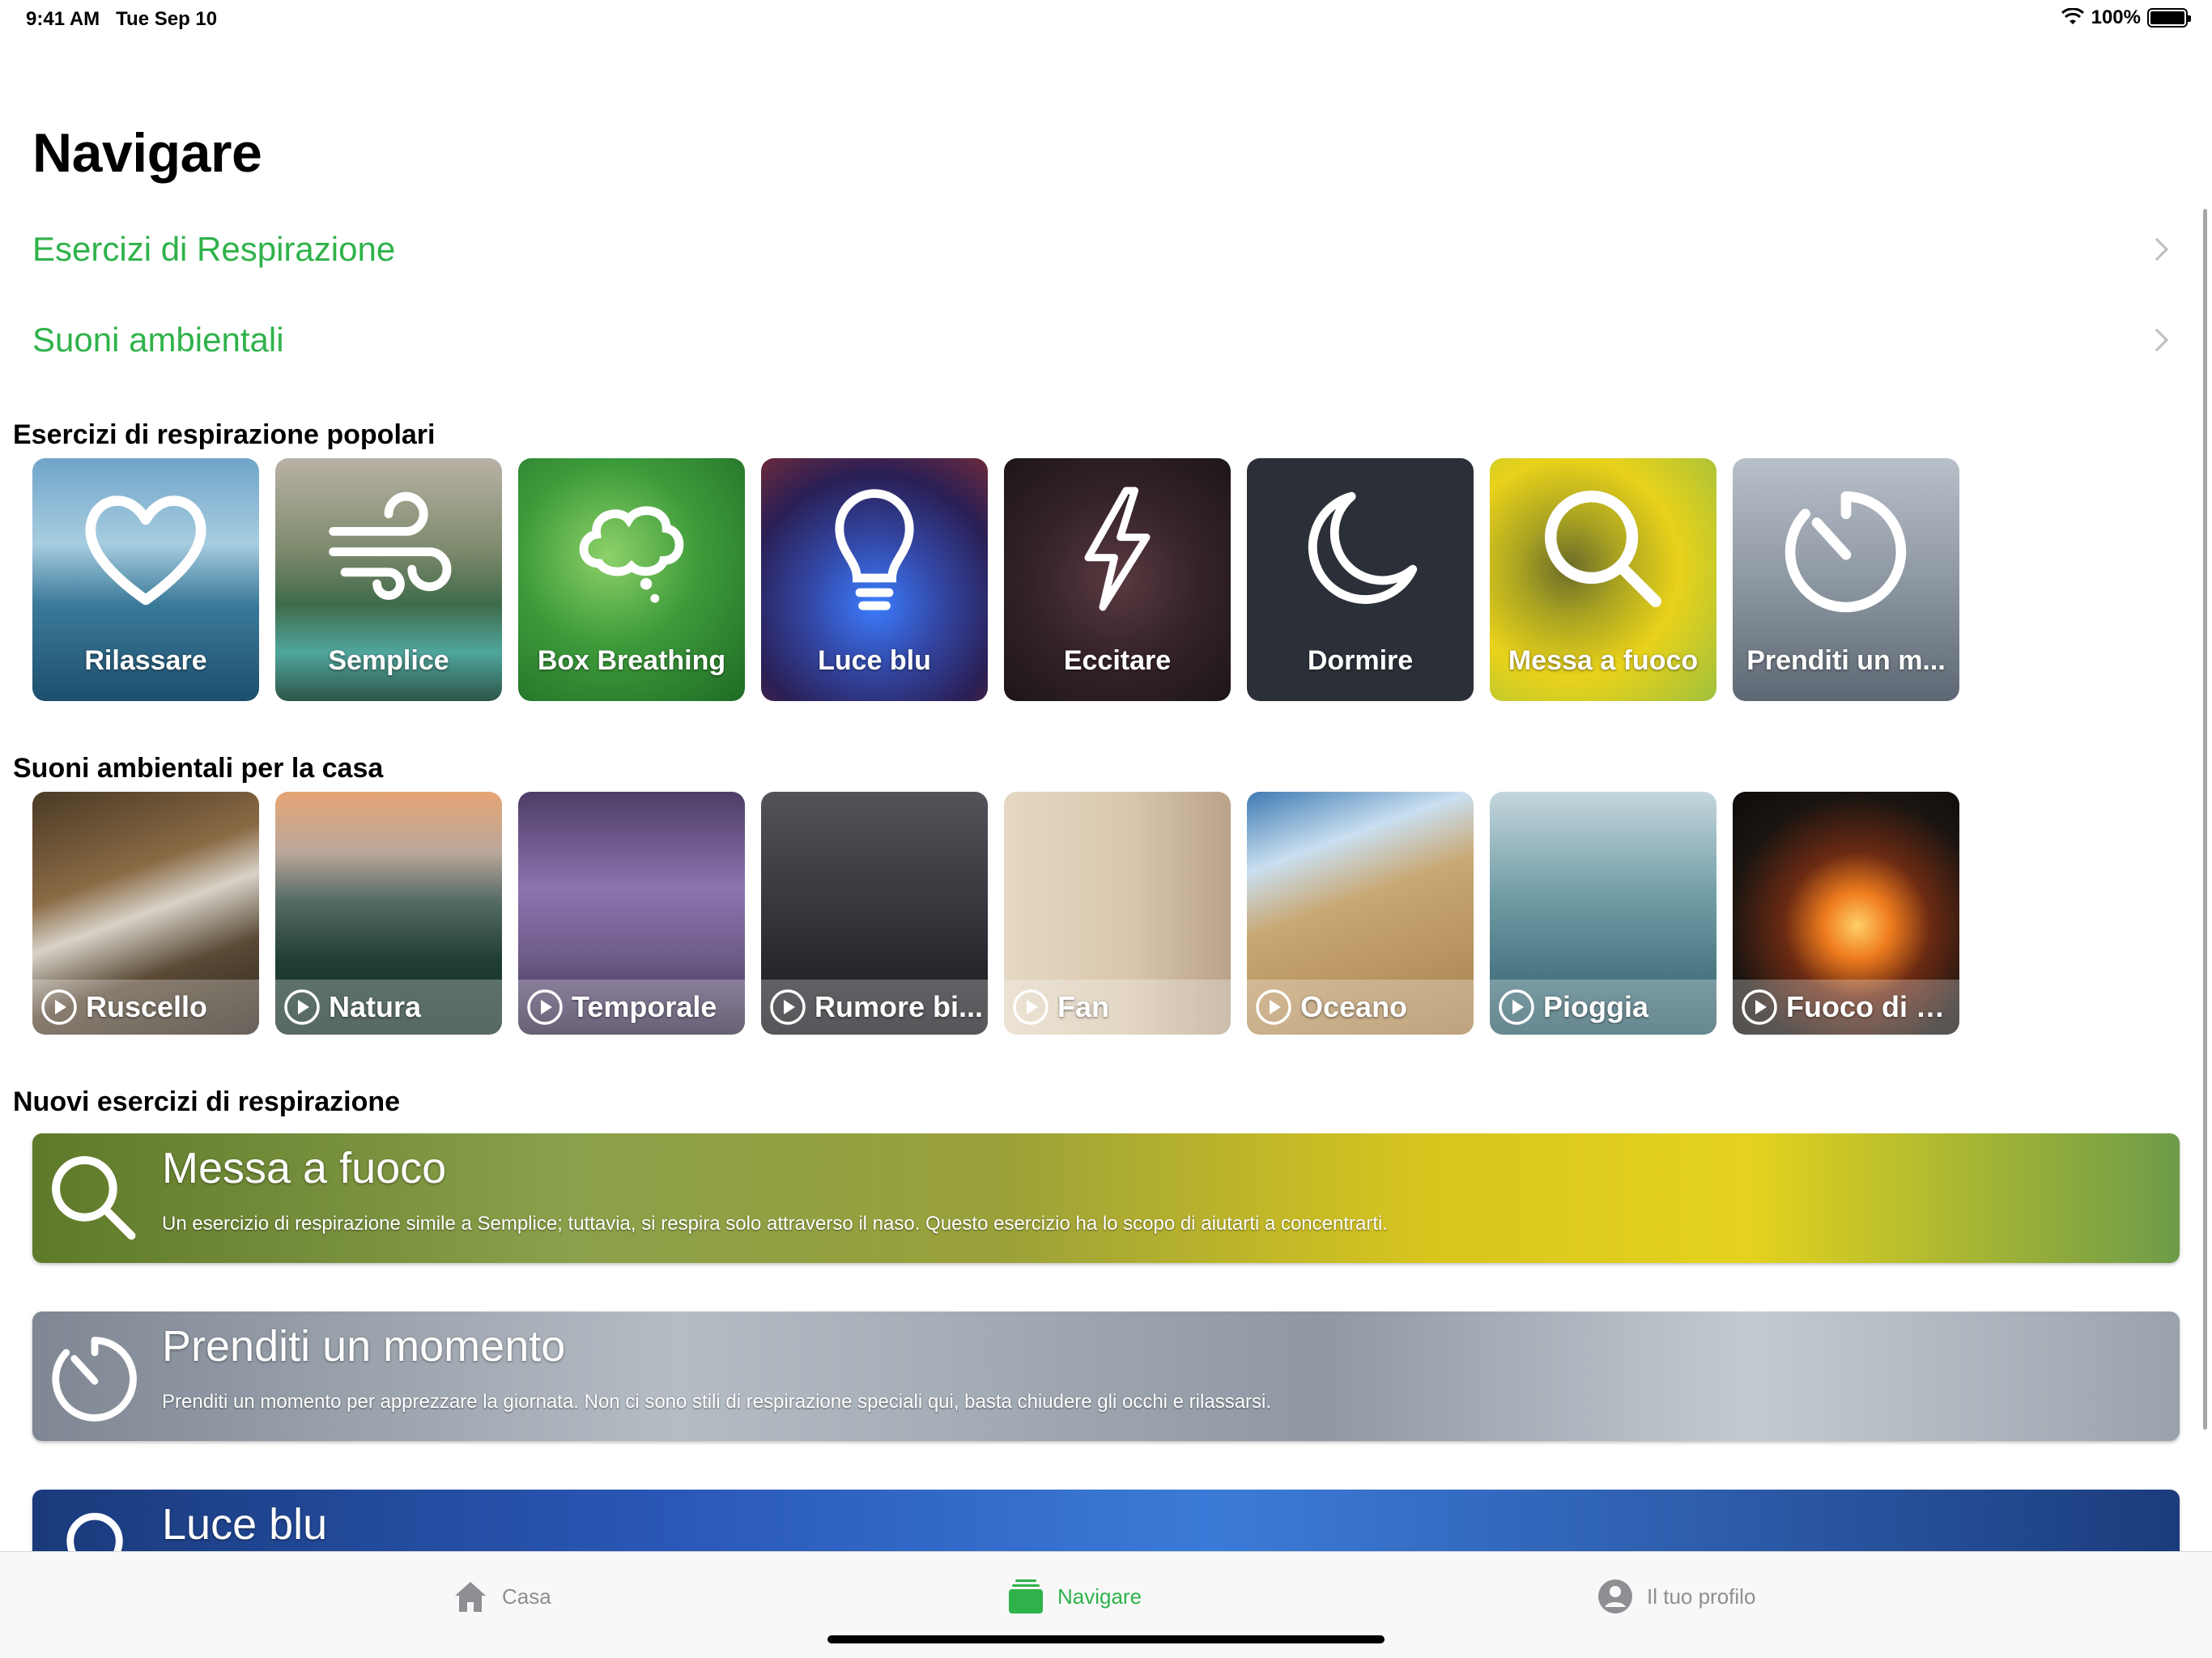  I want to click on scroll-indicator, so click(2205, 819).